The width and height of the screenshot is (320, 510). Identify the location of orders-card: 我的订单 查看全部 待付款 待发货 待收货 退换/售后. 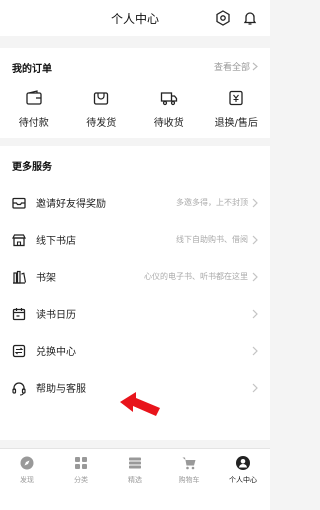
(135, 93).